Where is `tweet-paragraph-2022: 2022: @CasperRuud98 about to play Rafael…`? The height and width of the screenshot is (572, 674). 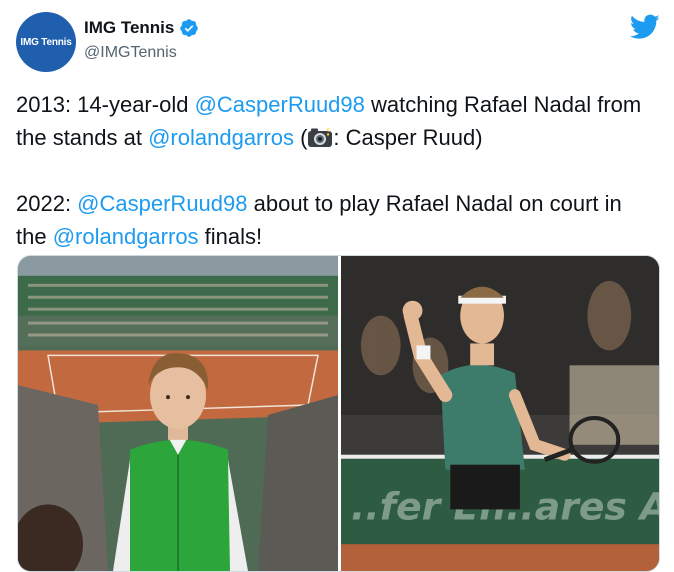
tweet-paragraph-2022: 2022: @CasperRuud98 about to play Rafael… is located at coordinates (336, 220).